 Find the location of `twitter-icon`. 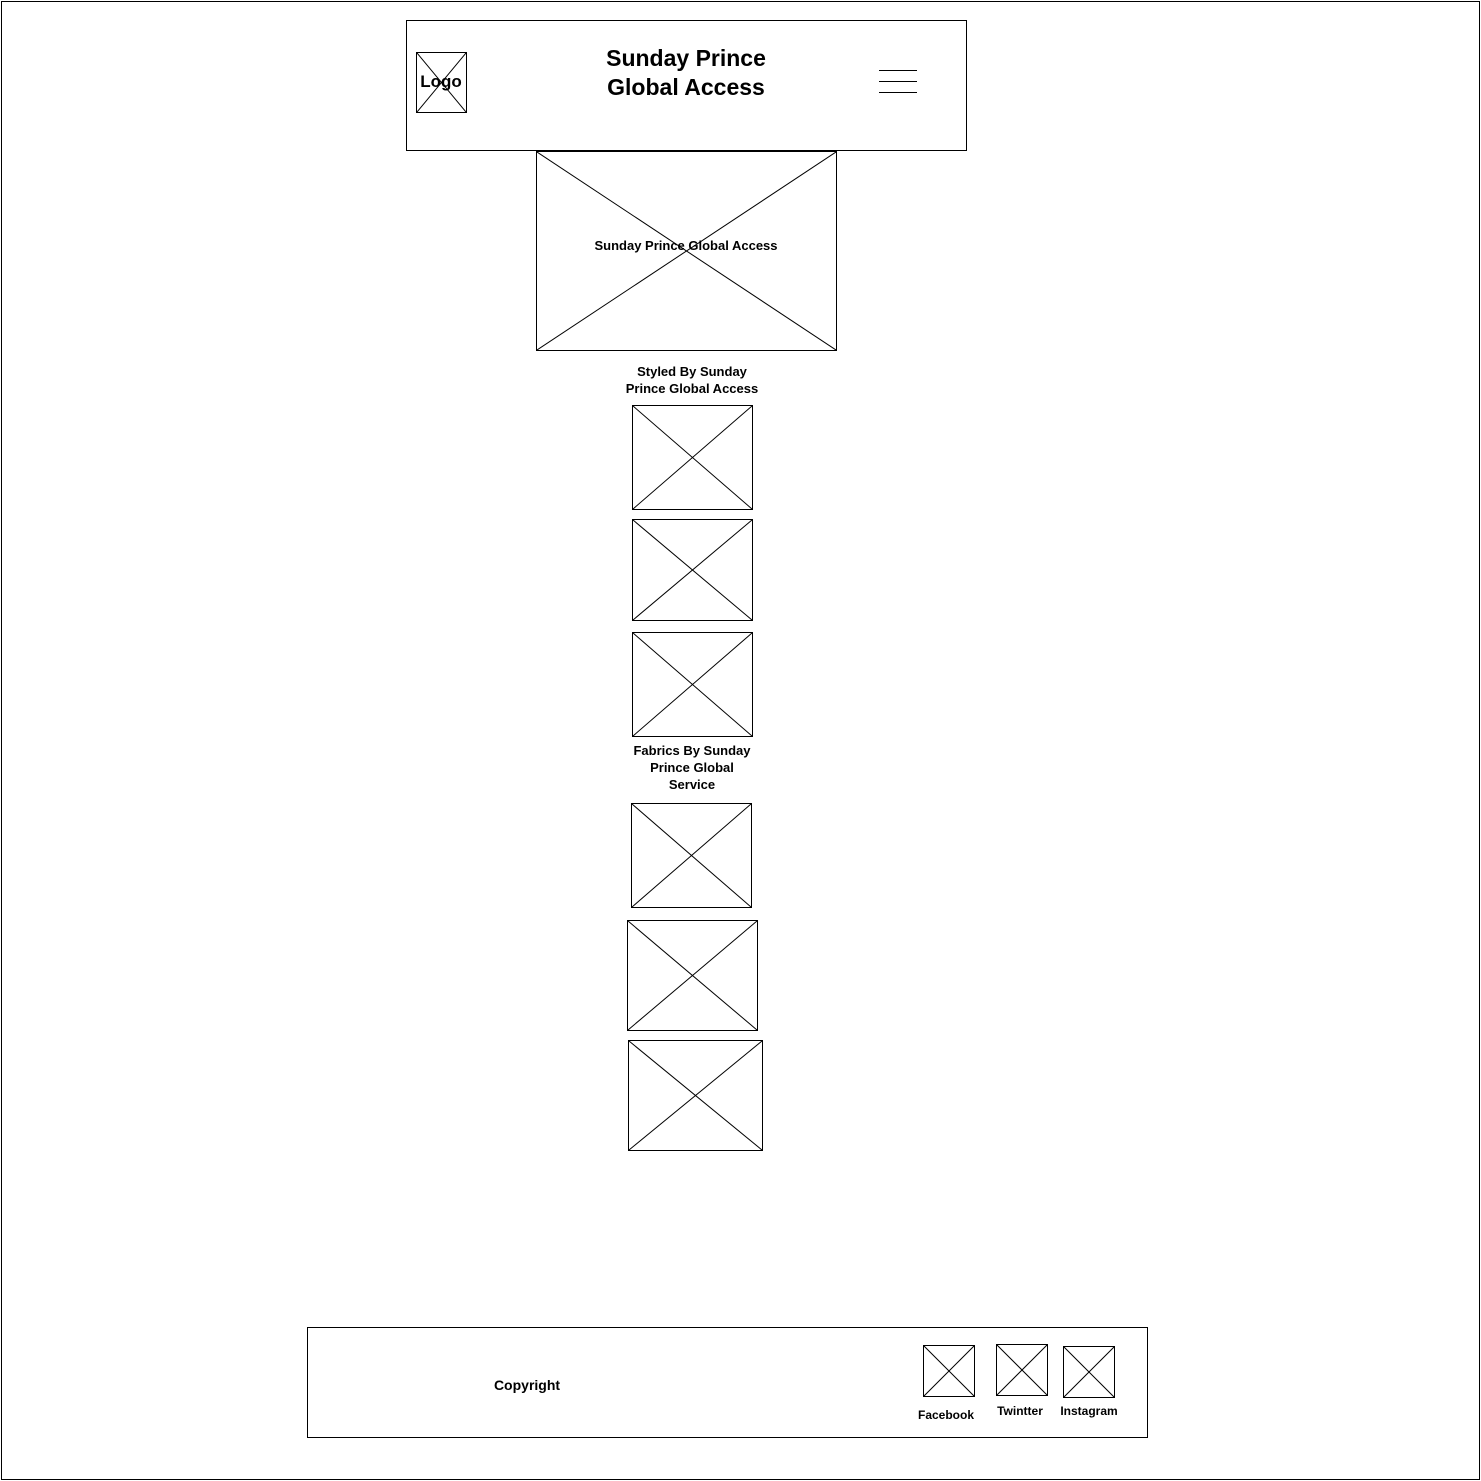

twitter-icon is located at coordinates (1022, 1370).